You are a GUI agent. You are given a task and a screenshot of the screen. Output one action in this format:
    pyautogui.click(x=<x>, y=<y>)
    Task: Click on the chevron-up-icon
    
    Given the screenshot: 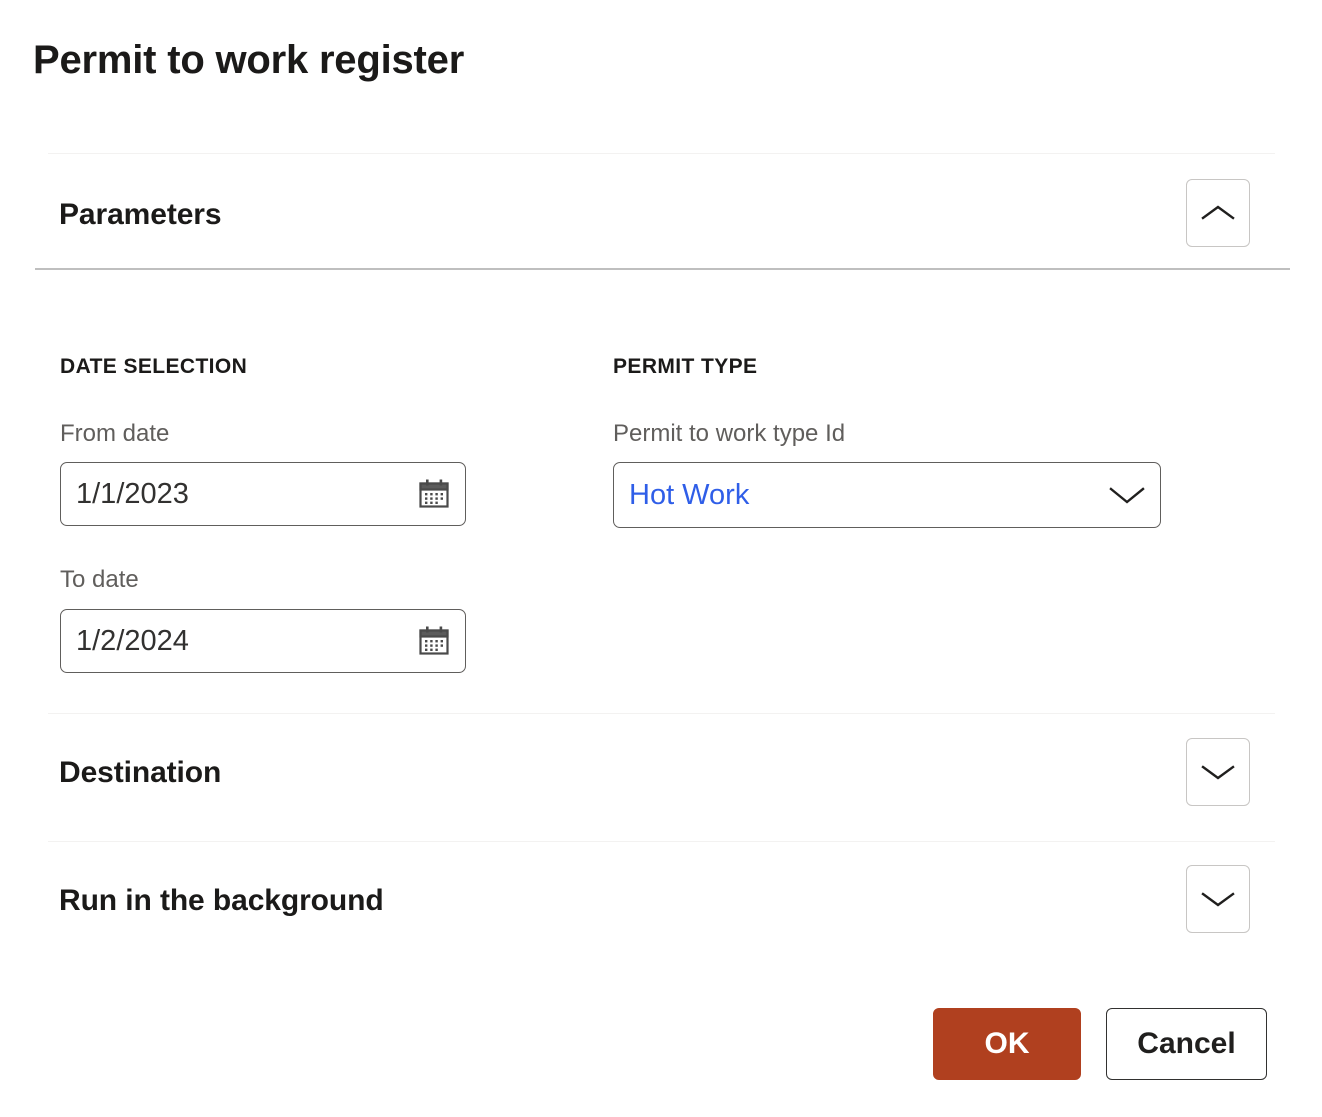 What is the action you would take?
    pyautogui.click(x=1218, y=213)
    